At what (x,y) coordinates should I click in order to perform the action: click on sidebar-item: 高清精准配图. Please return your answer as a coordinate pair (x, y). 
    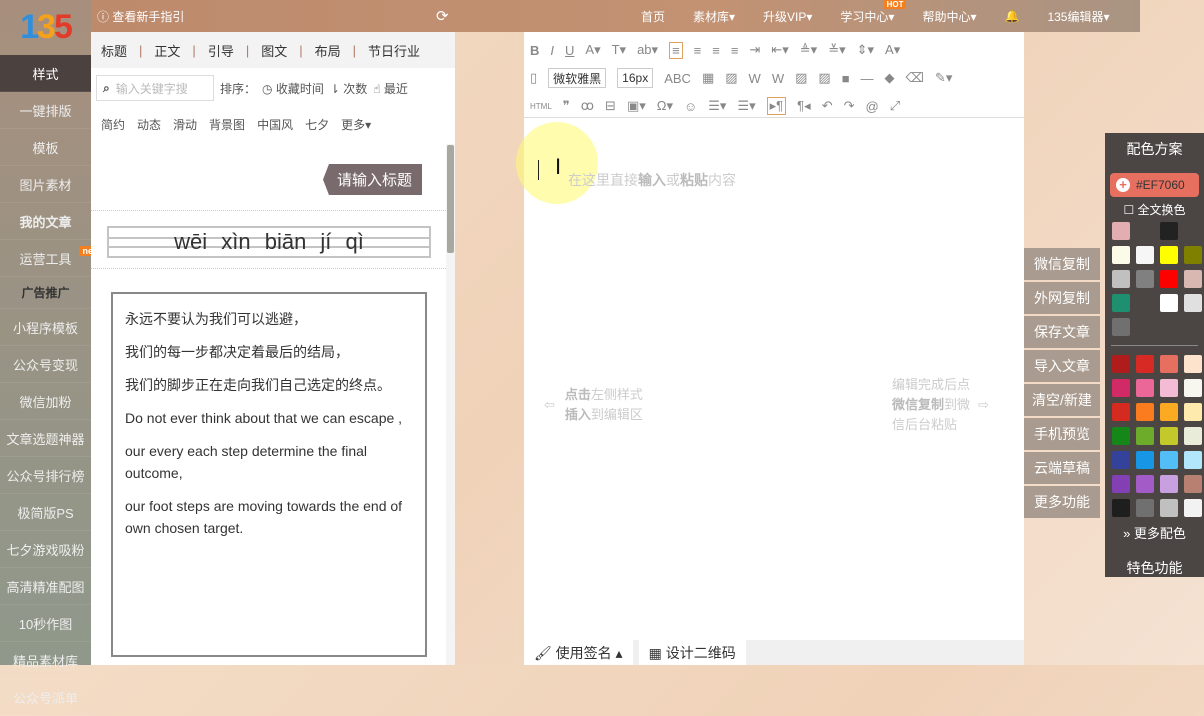
    Looking at the image, I should click on (45, 586).